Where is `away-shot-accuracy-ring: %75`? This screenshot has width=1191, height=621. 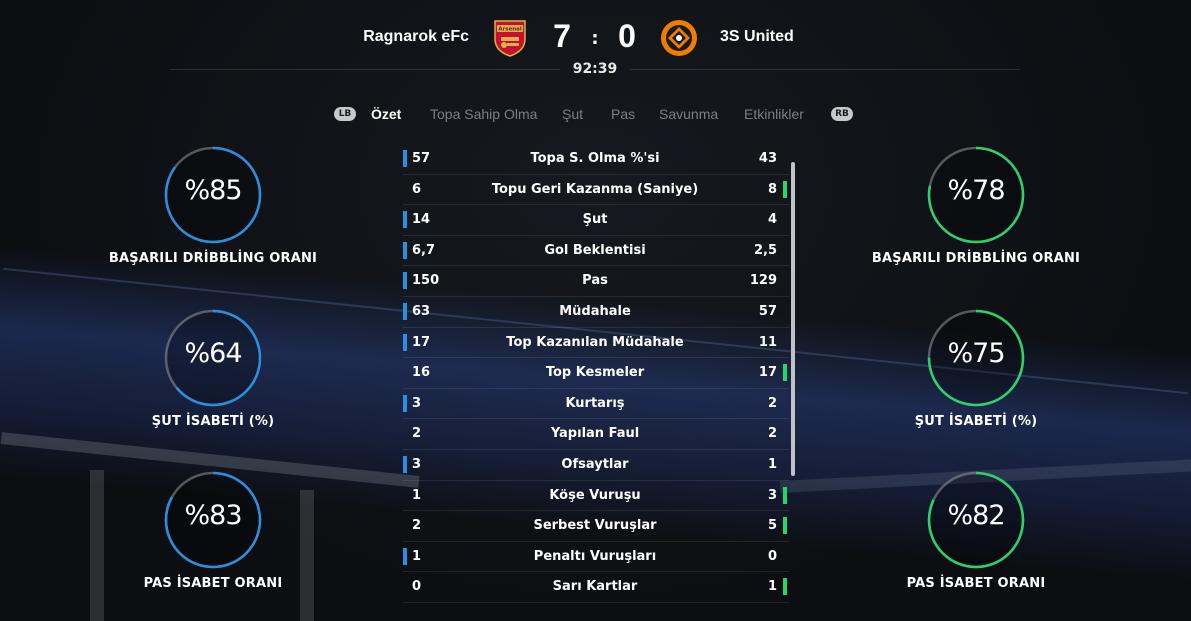
away-shot-accuracy-ring: %75 is located at coordinates (976, 358).